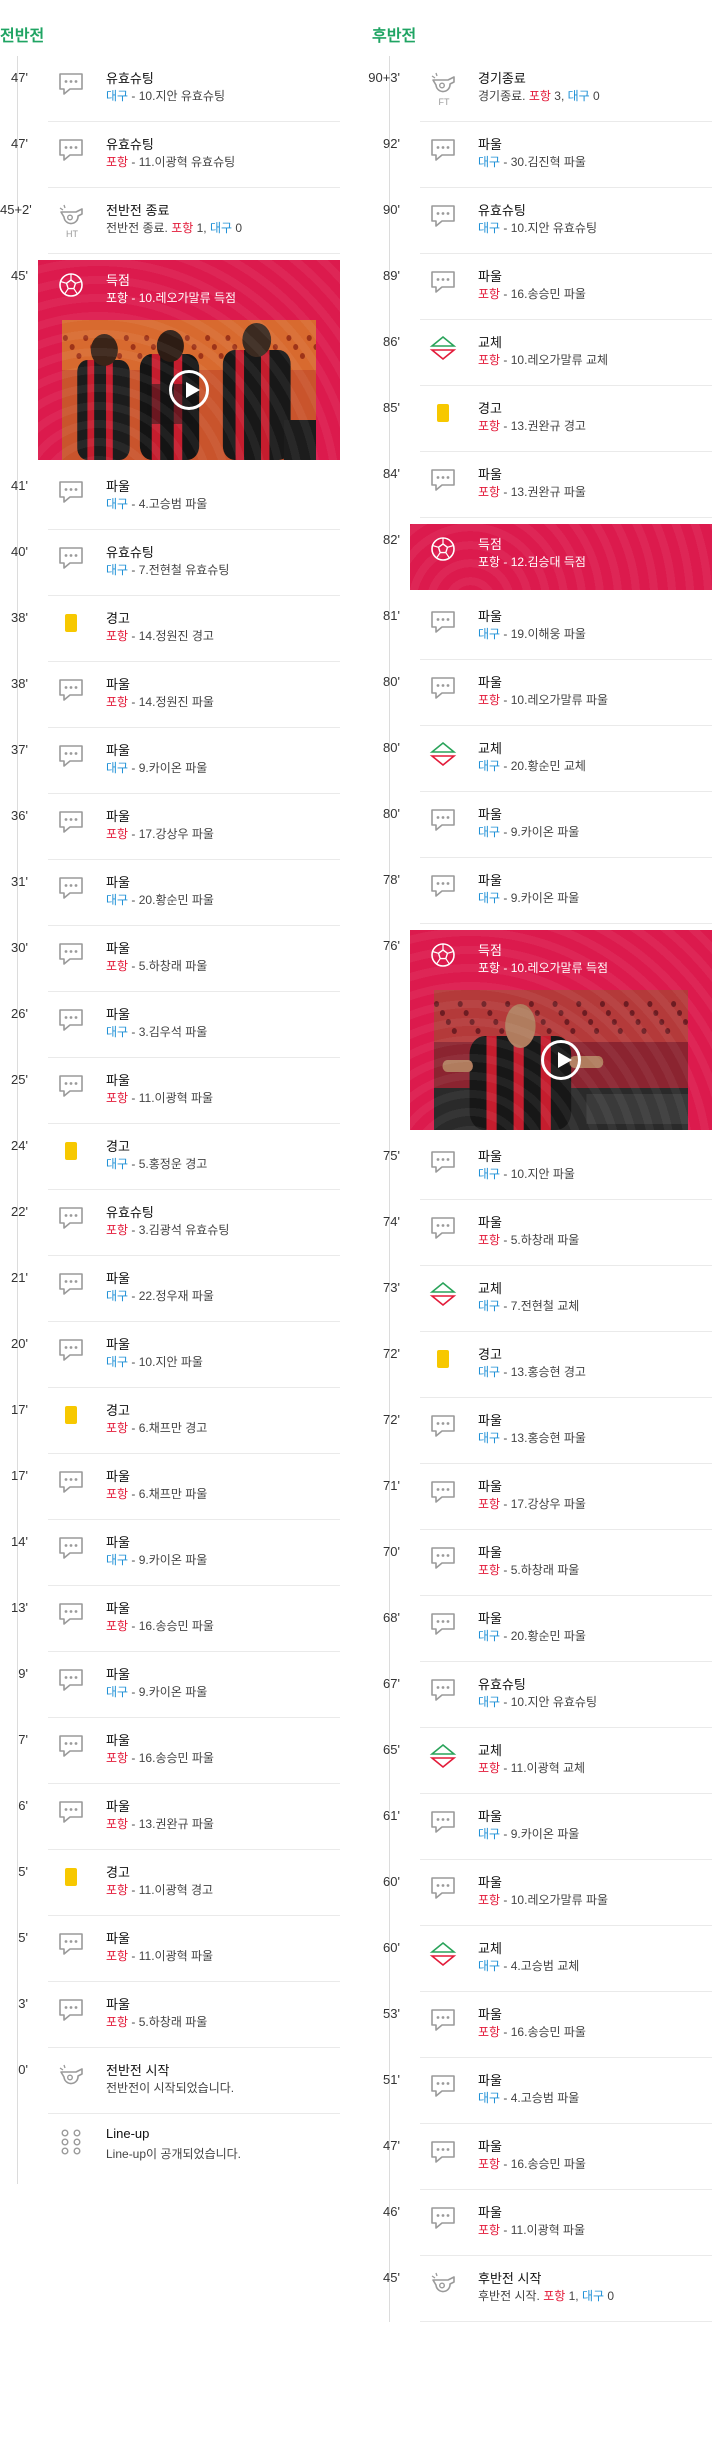 The height and width of the screenshot is (2440, 720). I want to click on event-minute: 89', so click(391, 275).